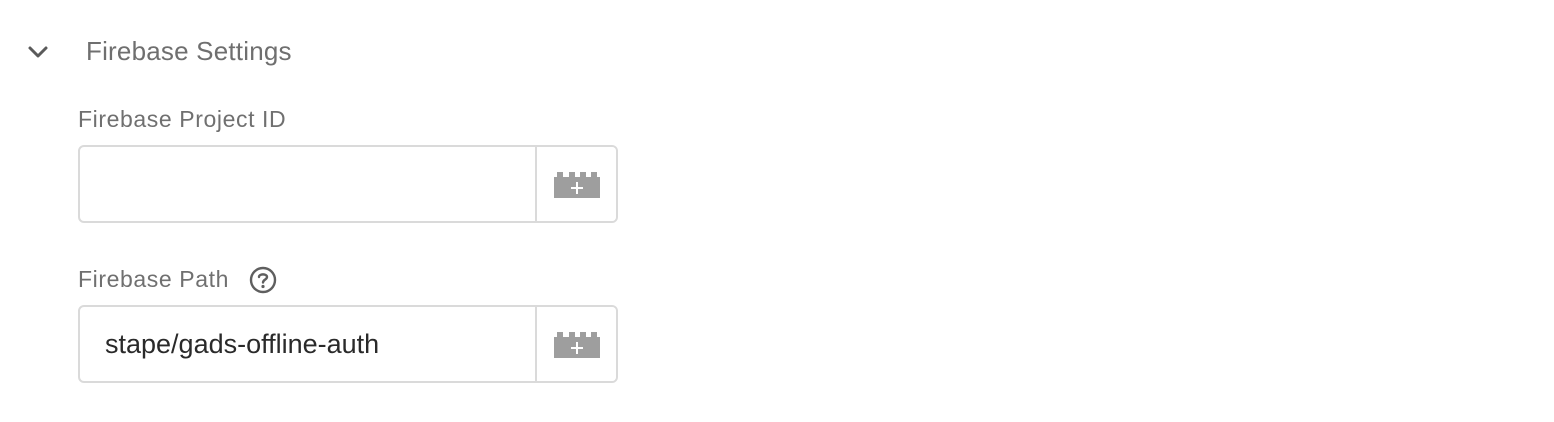 The width and height of the screenshot is (1554, 422). What do you see at coordinates (263, 280) in the screenshot?
I see `help-circle-icon` at bounding box center [263, 280].